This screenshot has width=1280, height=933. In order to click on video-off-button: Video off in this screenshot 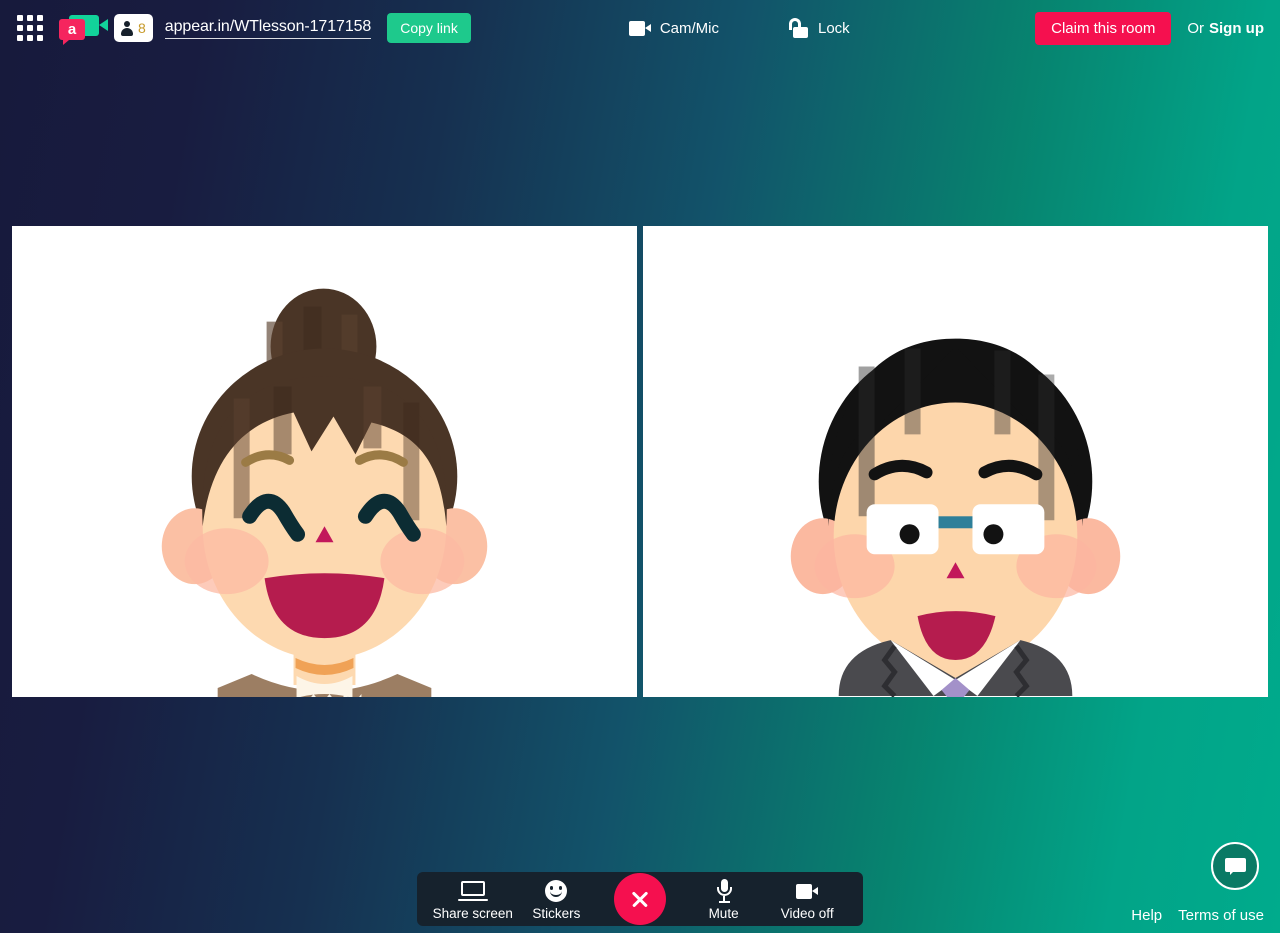, I will do `click(807, 899)`.